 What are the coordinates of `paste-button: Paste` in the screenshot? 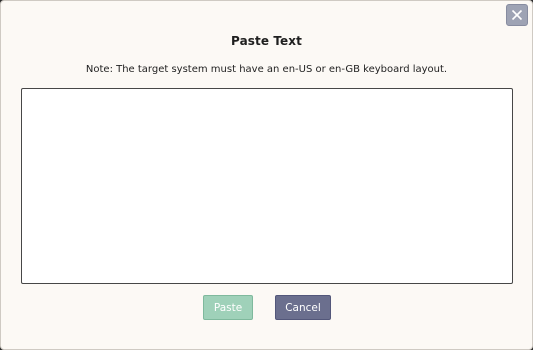 It's located at (228, 307).